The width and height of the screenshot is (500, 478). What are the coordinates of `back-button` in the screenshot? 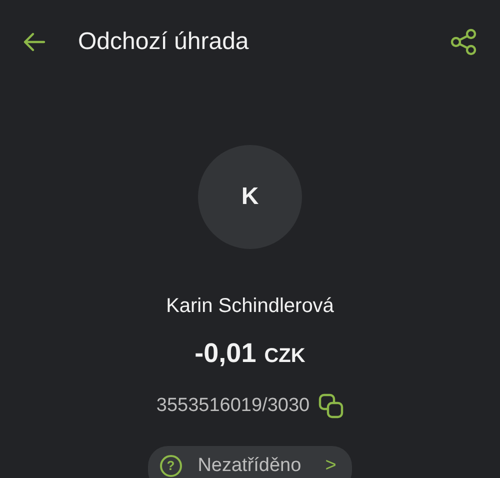 It's located at (34, 42).